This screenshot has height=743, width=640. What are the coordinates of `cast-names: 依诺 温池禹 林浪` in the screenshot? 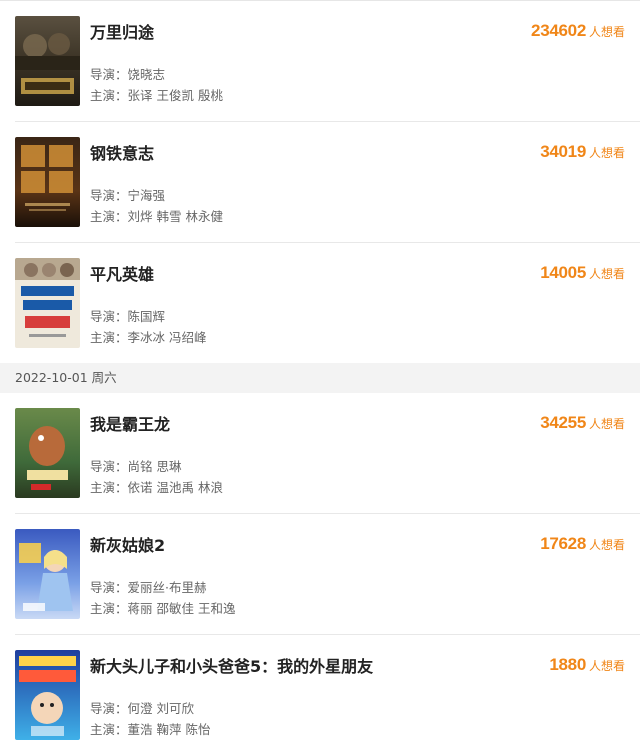 It's located at (175, 487).